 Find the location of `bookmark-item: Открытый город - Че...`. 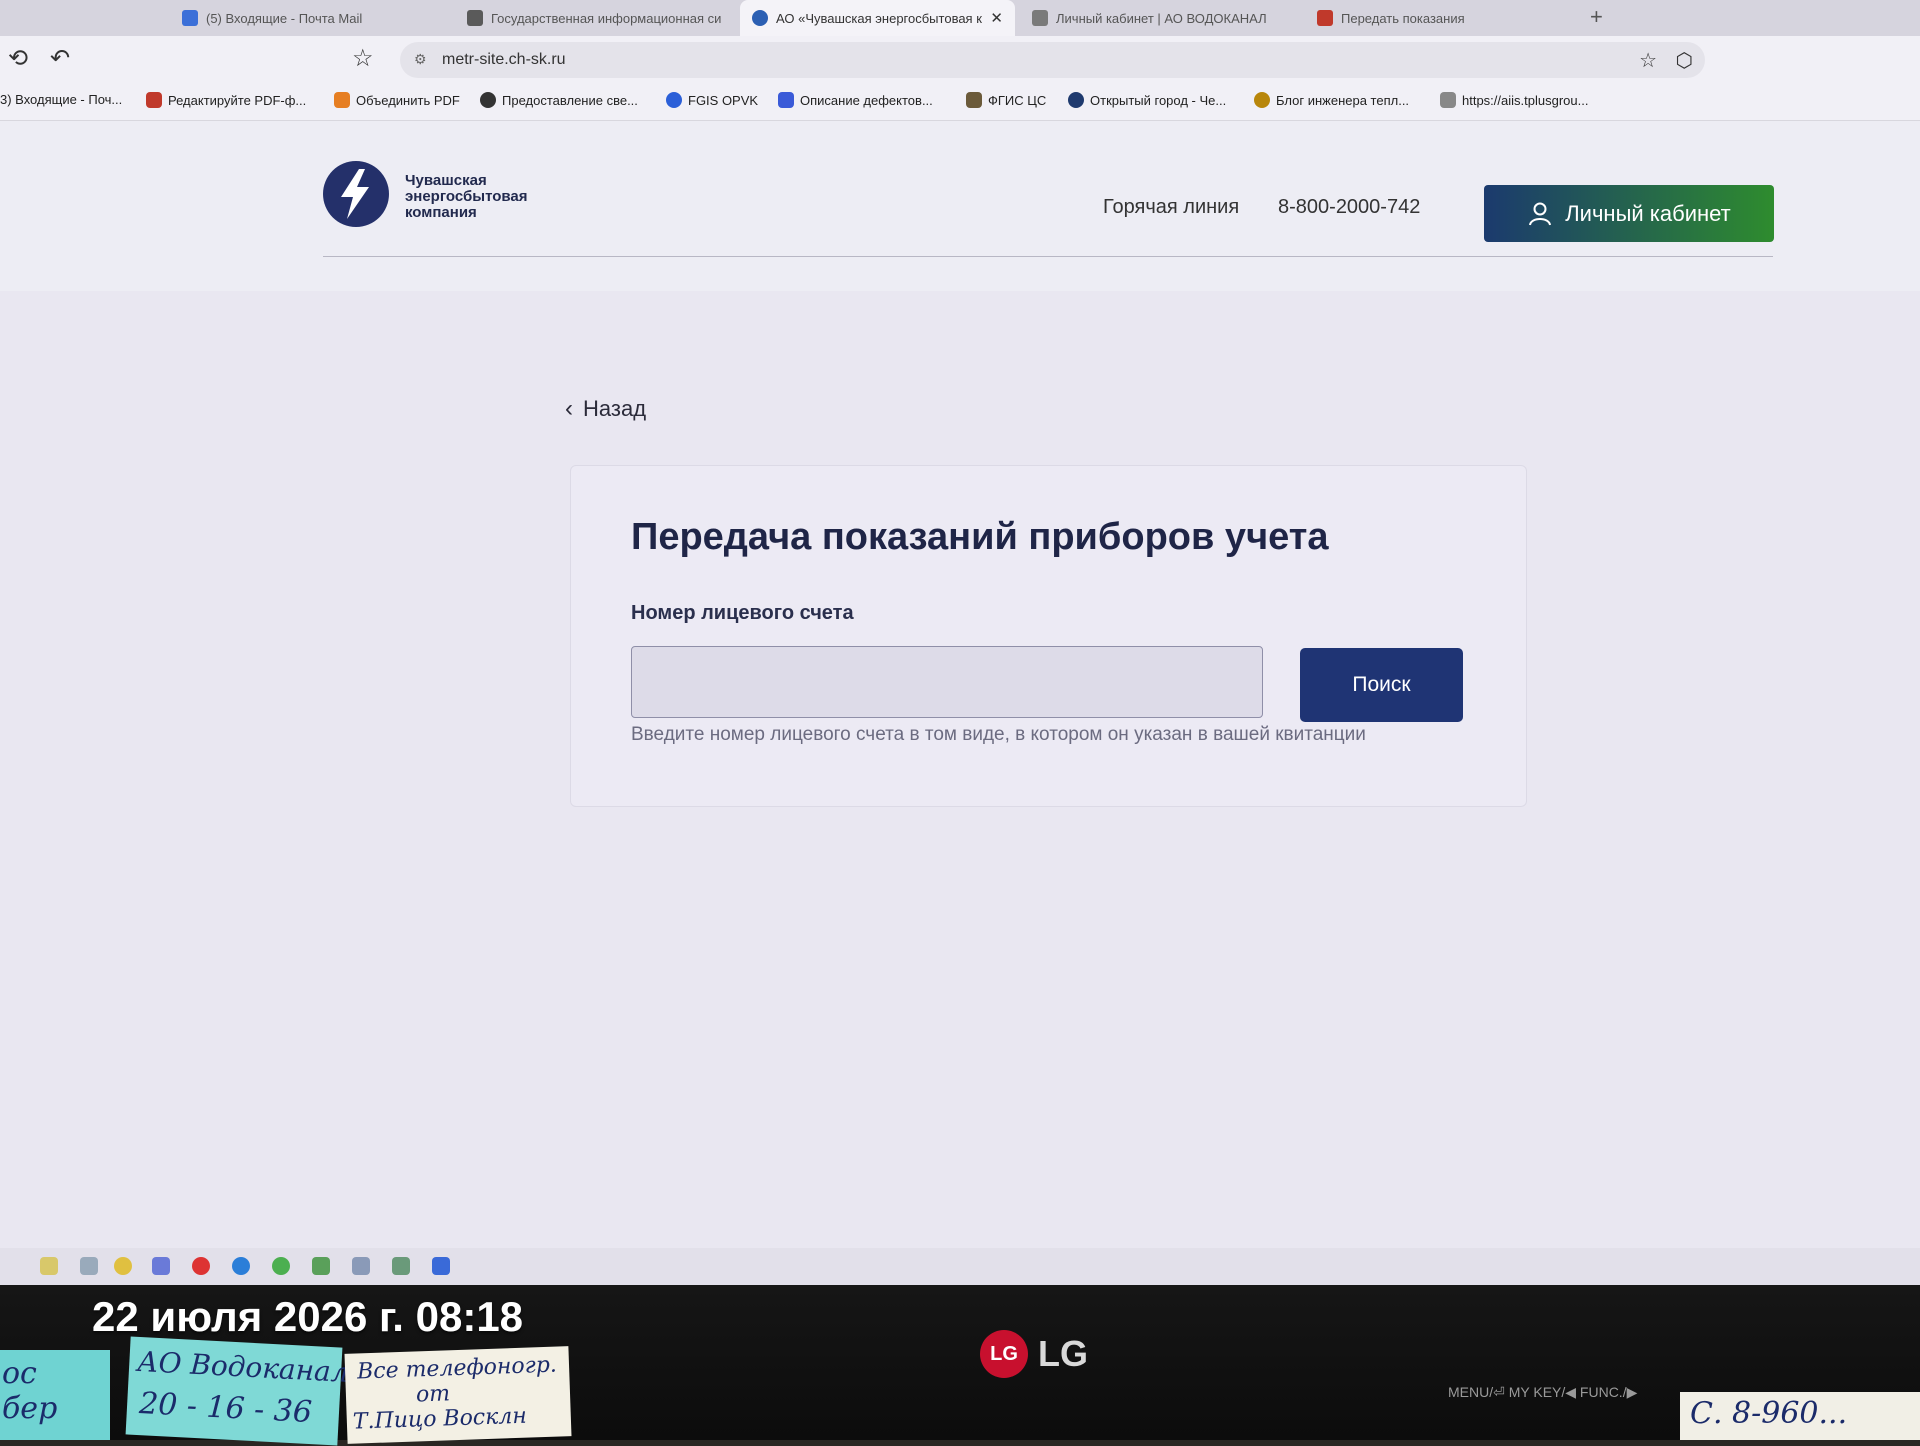

bookmark-item: Открытый город - Че... is located at coordinates (1147, 100).